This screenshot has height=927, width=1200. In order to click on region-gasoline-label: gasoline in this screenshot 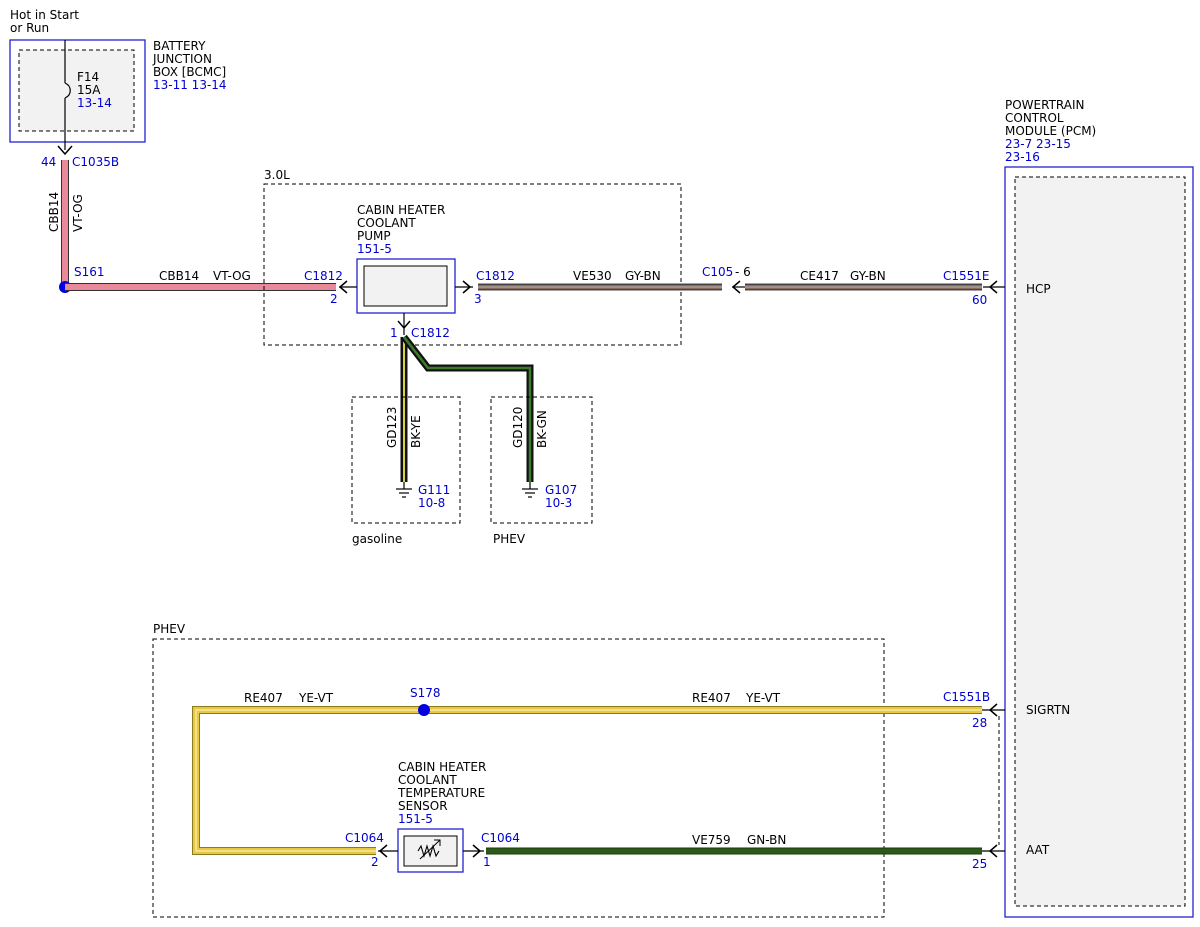, I will do `click(377, 539)`.